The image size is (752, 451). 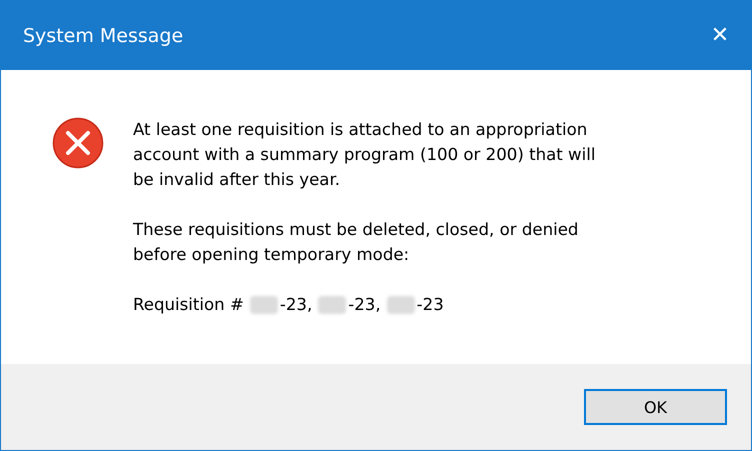 I want to click on requisition-number: -23, so click(x=430, y=305).